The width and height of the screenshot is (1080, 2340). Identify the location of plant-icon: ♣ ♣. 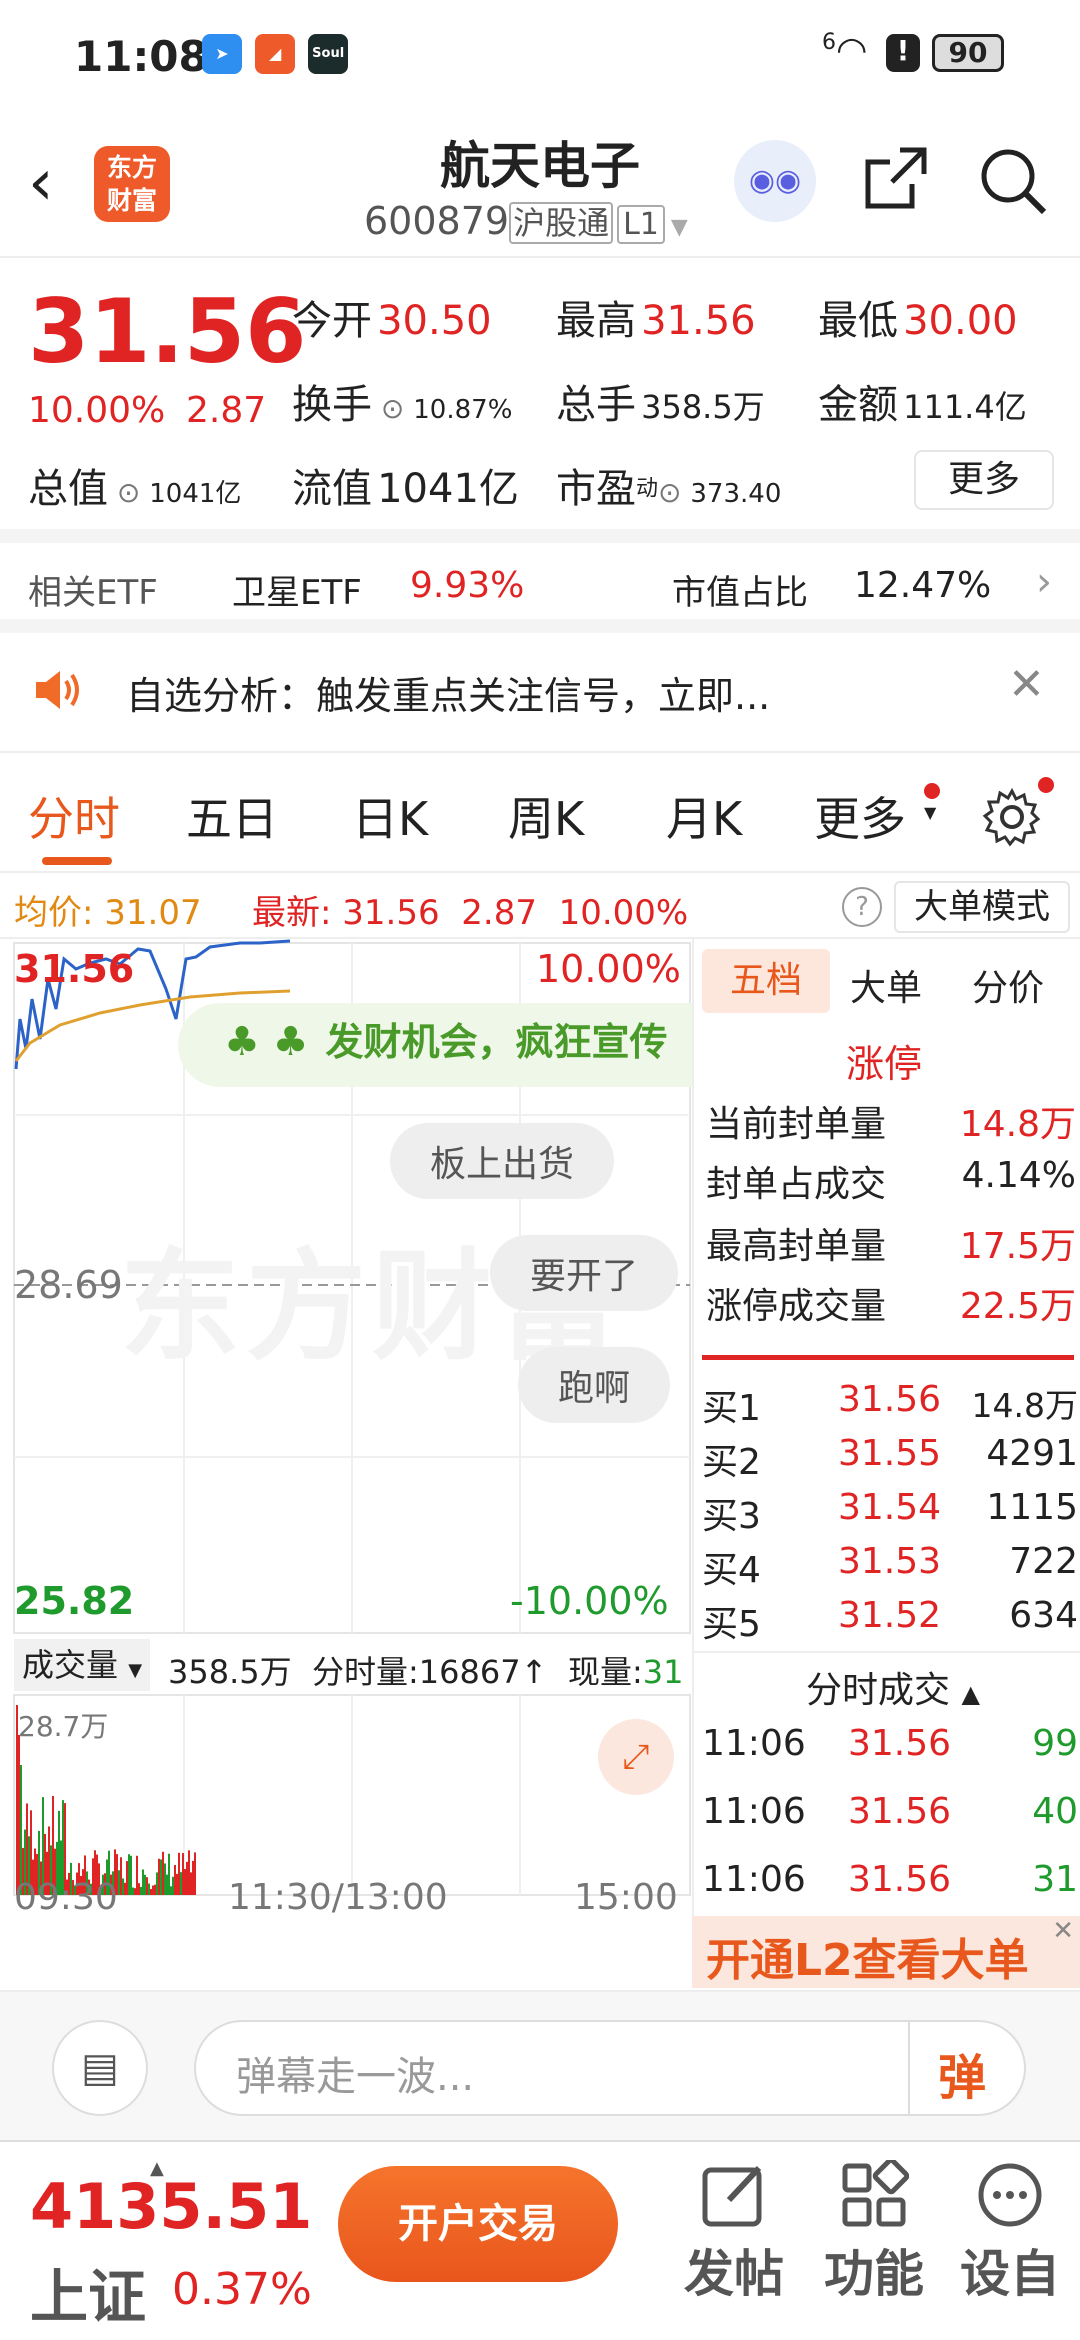
(266, 1042).